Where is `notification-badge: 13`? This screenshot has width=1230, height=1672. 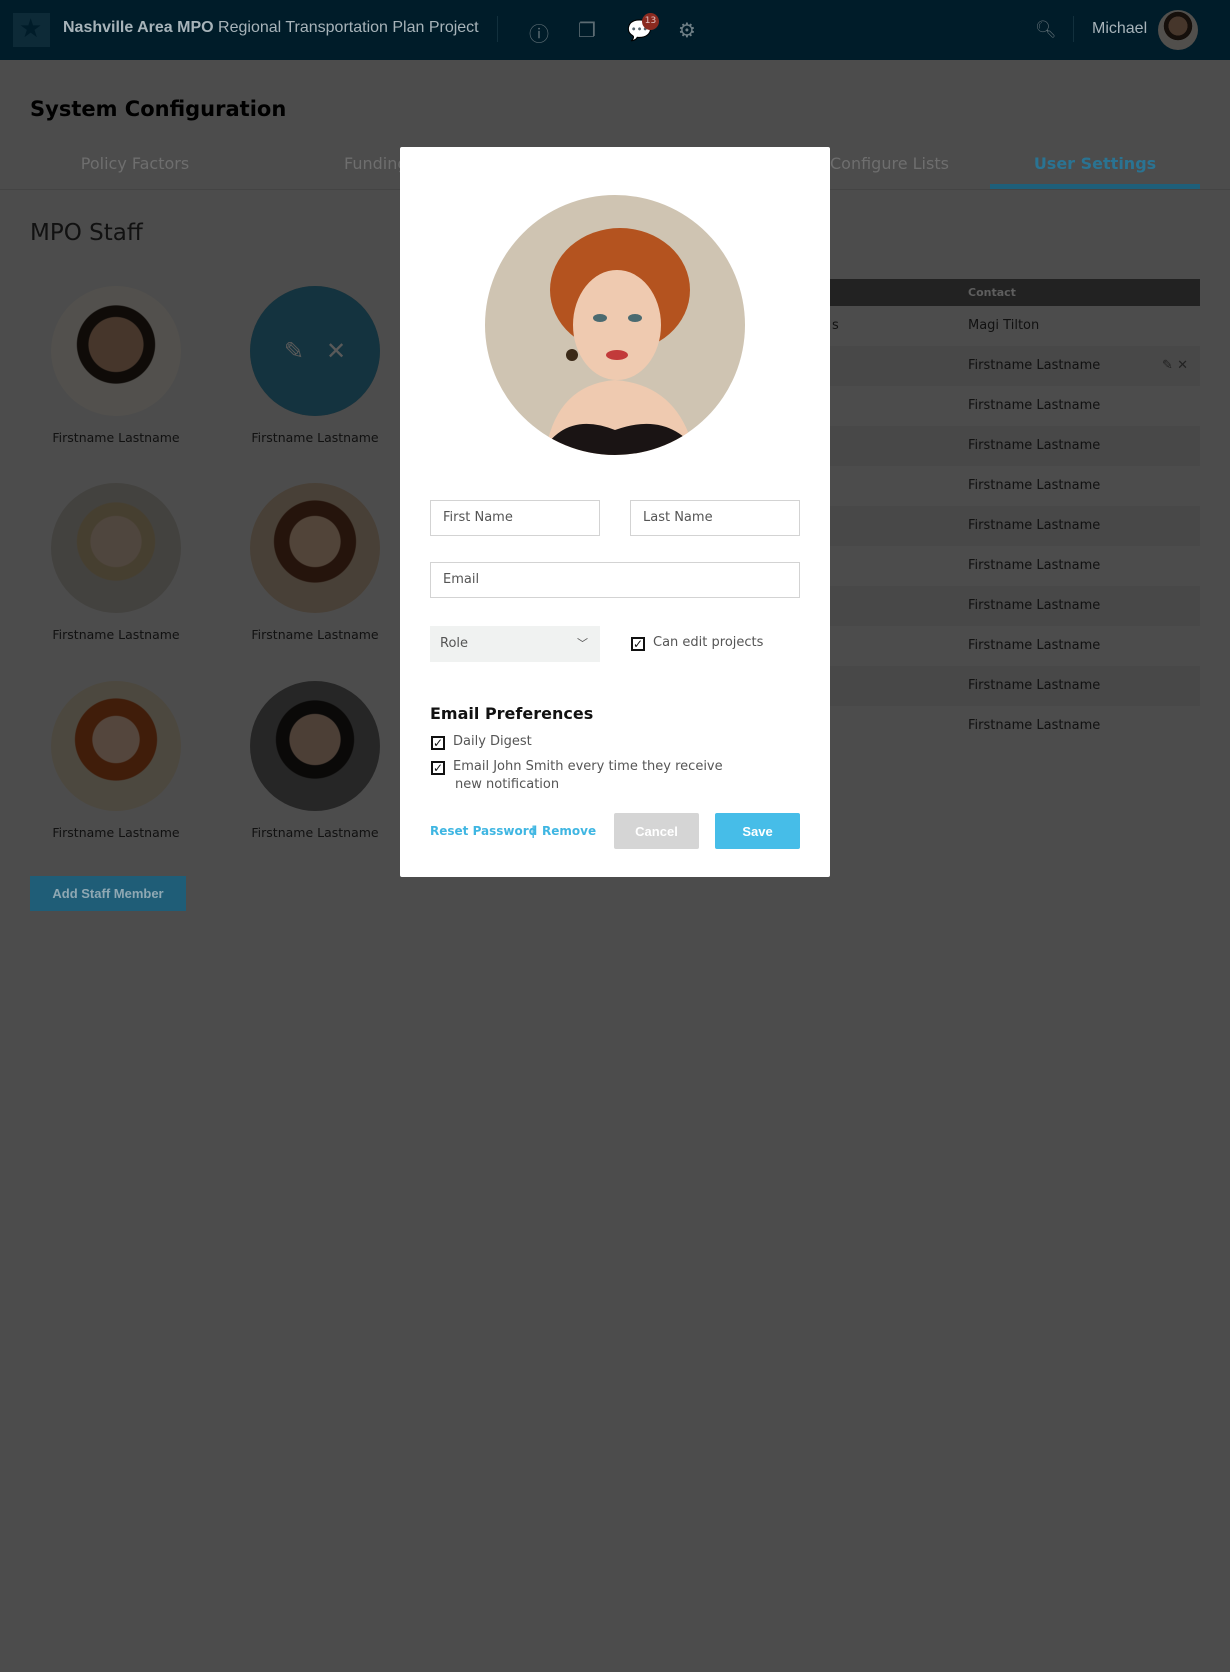
notification-badge: 13 is located at coordinates (650, 21).